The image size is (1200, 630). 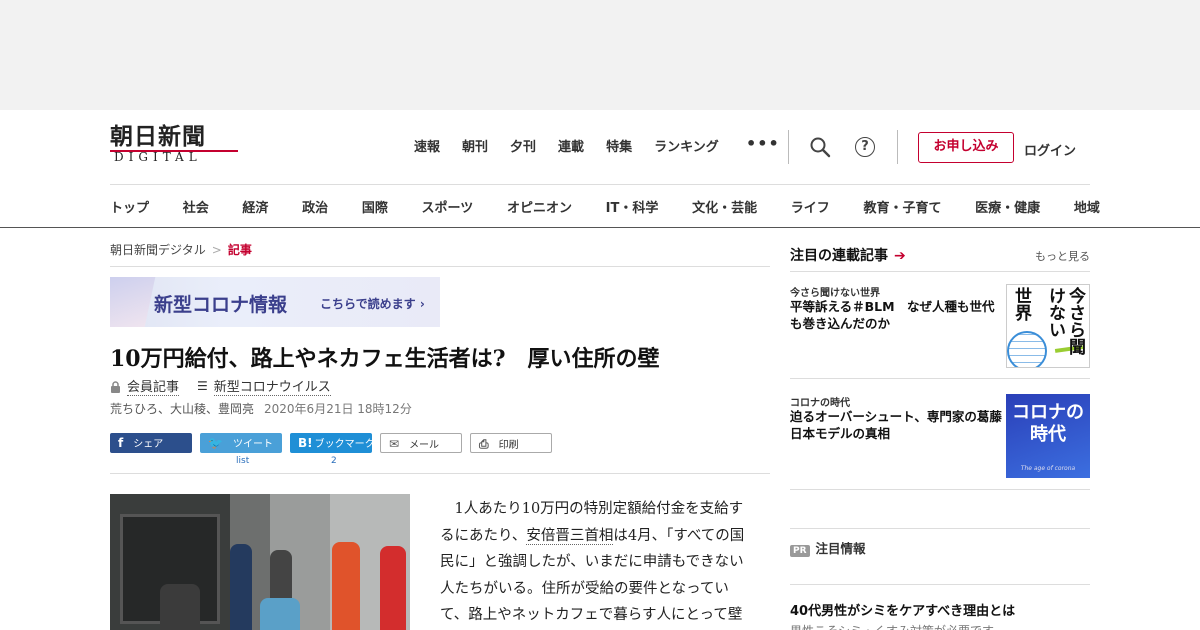 What do you see at coordinates (763, 143) in the screenshot?
I see `more-menu-icon: •••` at bounding box center [763, 143].